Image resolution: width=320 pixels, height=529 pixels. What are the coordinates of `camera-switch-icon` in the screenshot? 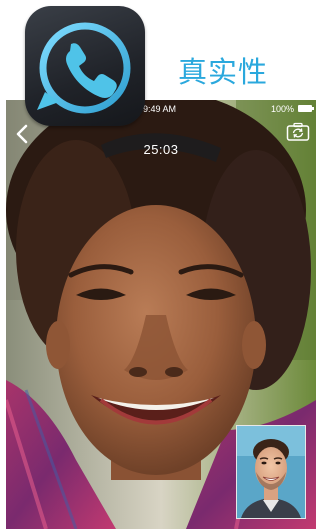 It's located at (298, 131).